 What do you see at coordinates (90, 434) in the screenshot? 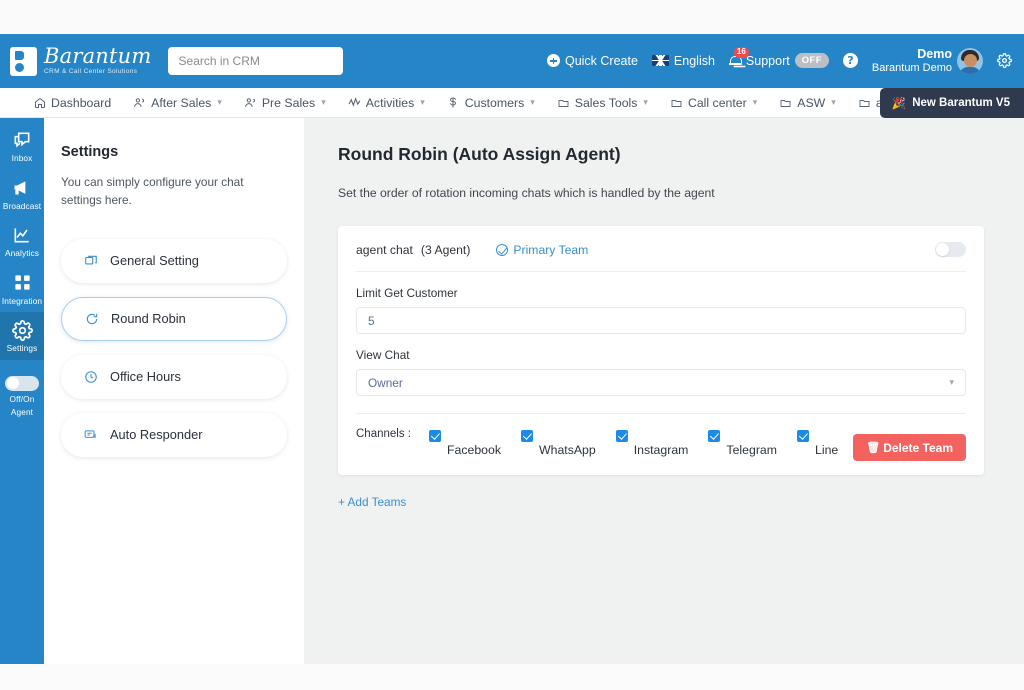
I see `reply-icon` at bounding box center [90, 434].